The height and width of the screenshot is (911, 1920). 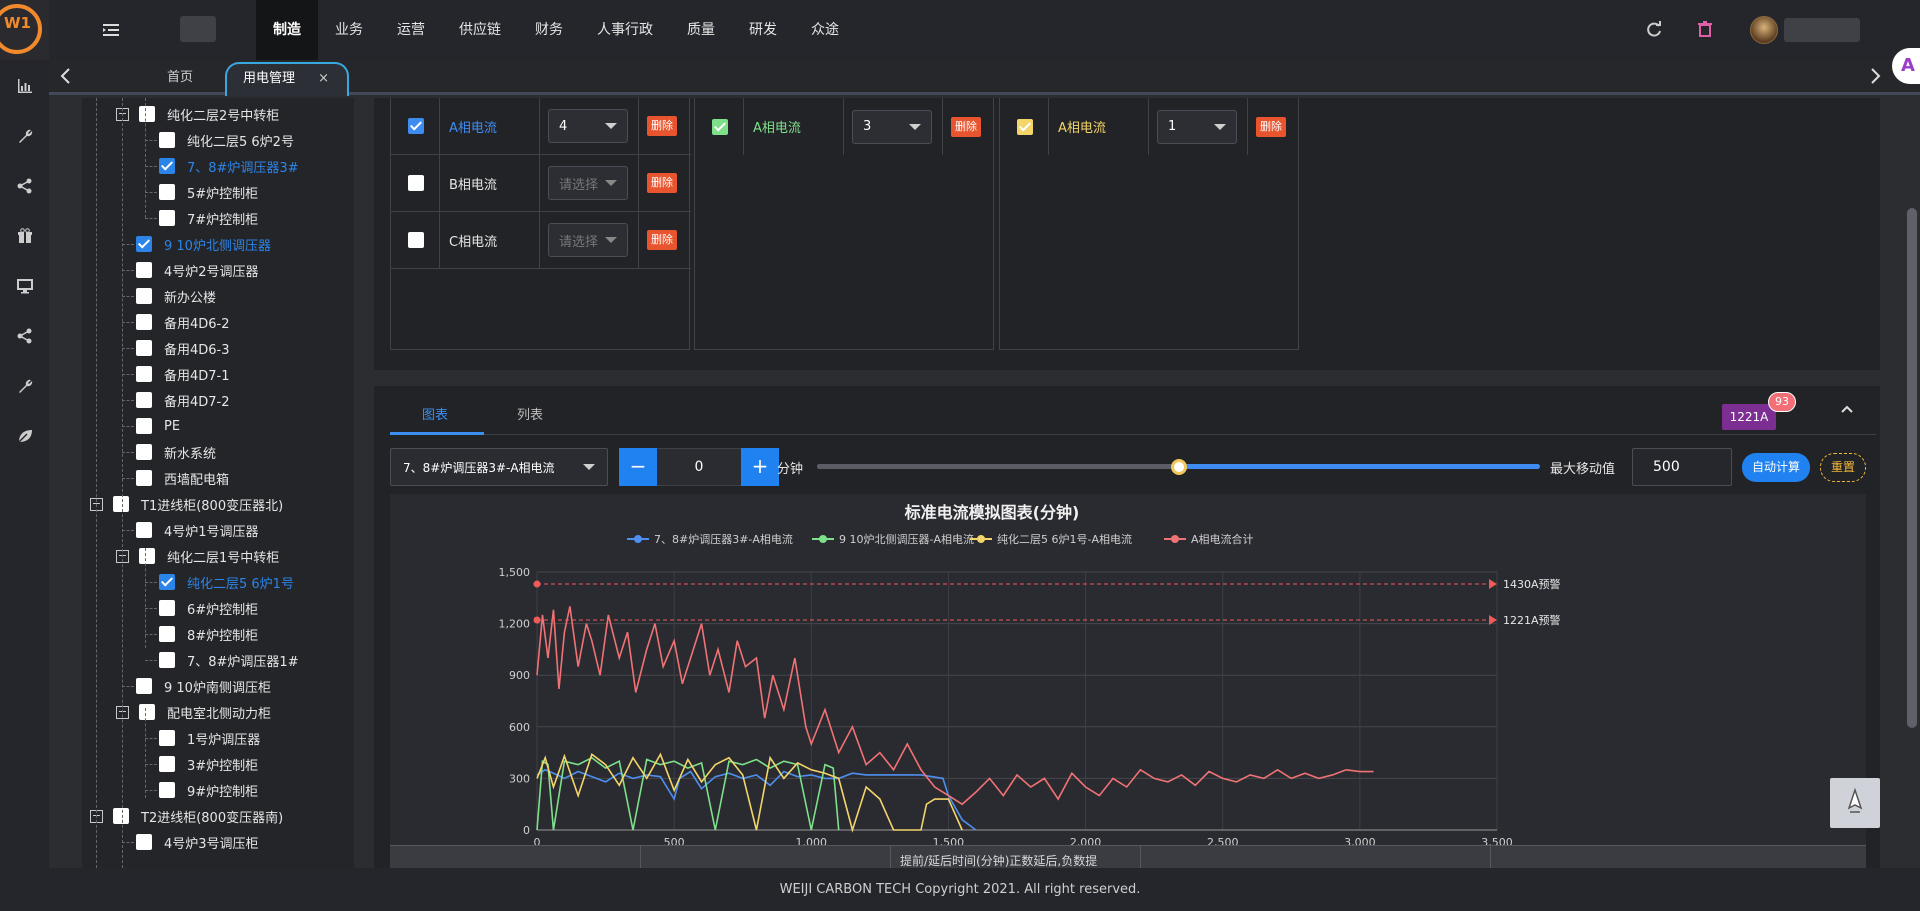 I want to click on gift-icon, so click(x=25, y=236).